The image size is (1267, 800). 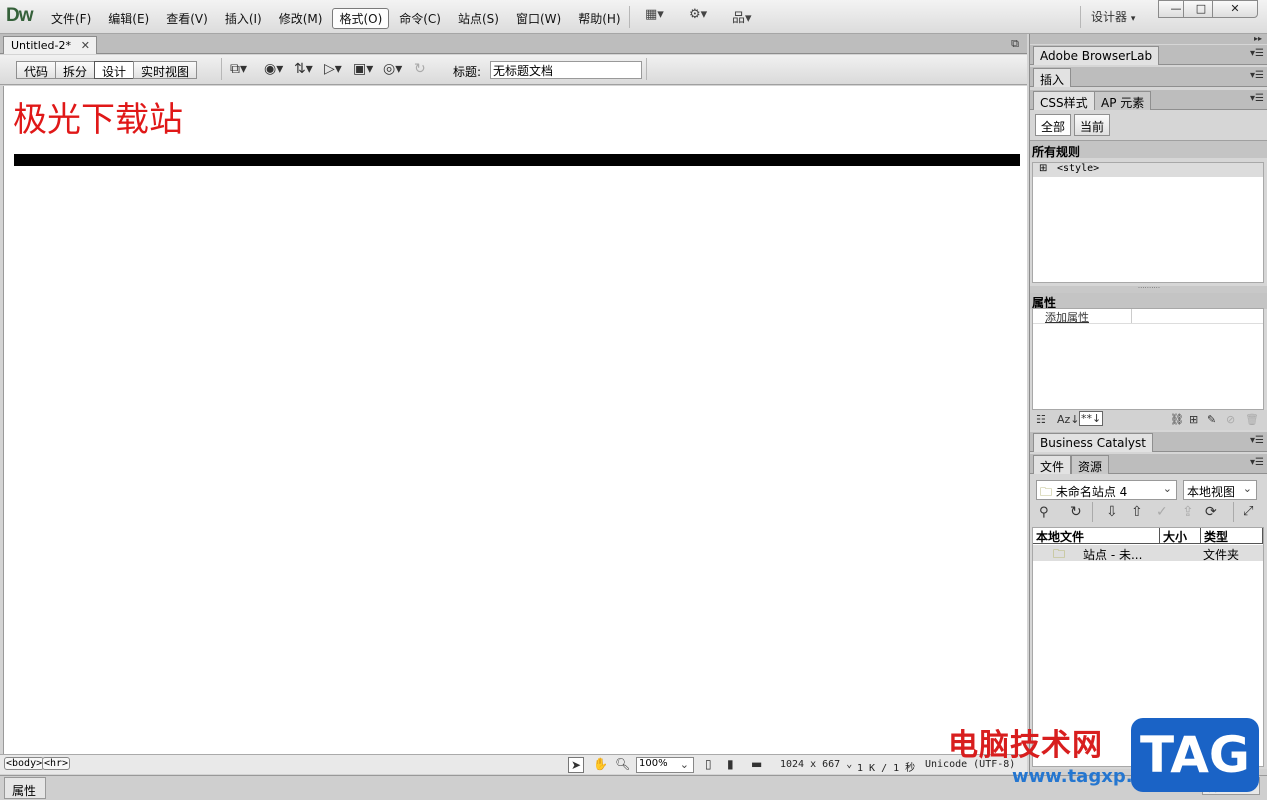 I want to click on window-size: 1024 x 667 ⌄, so click(x=816, y=764).